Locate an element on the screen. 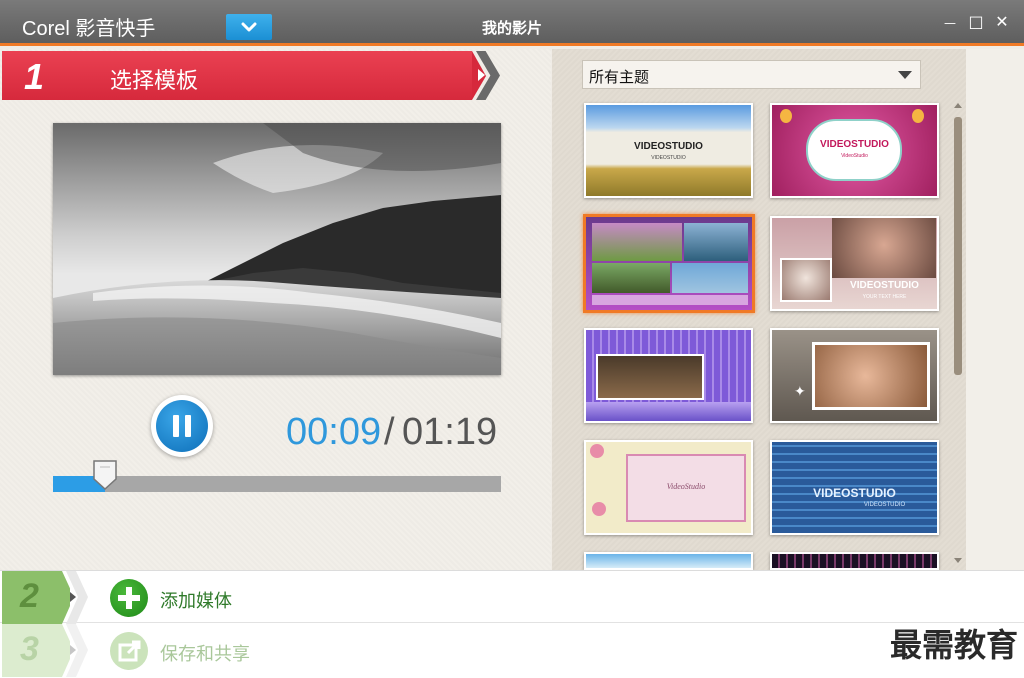  star-icon: ✦ is located at coordinates (800, 392).